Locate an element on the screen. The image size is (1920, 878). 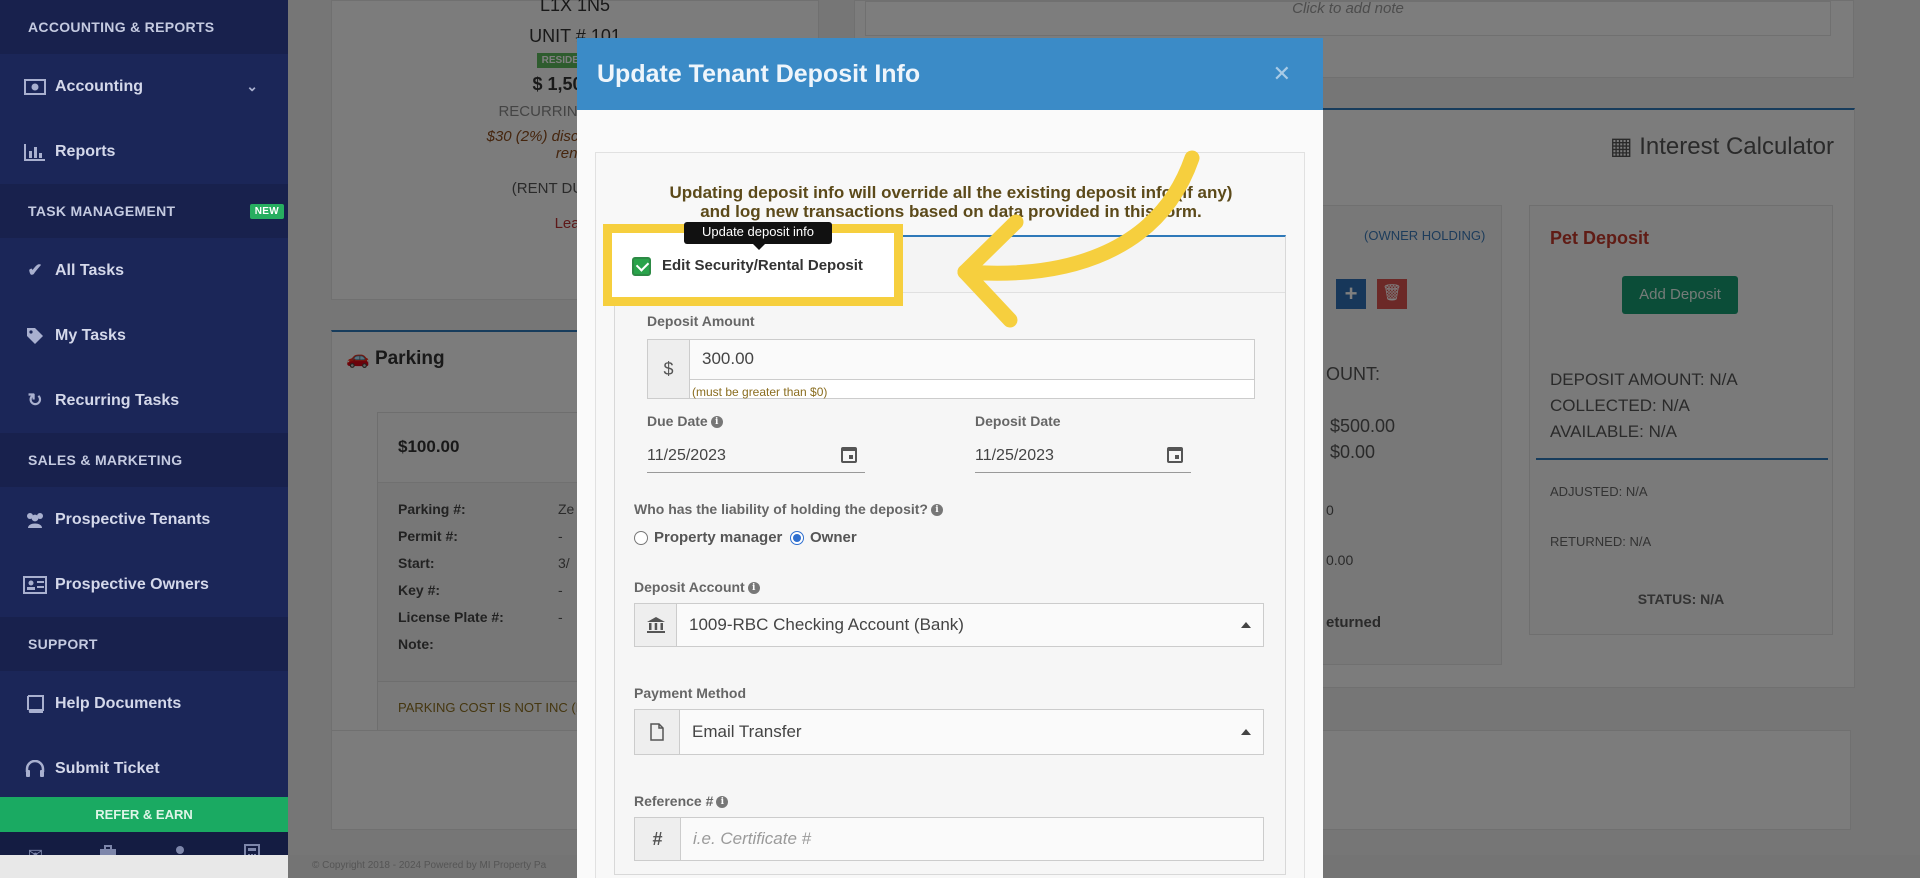
deposit-account-label: Deposit Account i is located at coordinates (697, 587).